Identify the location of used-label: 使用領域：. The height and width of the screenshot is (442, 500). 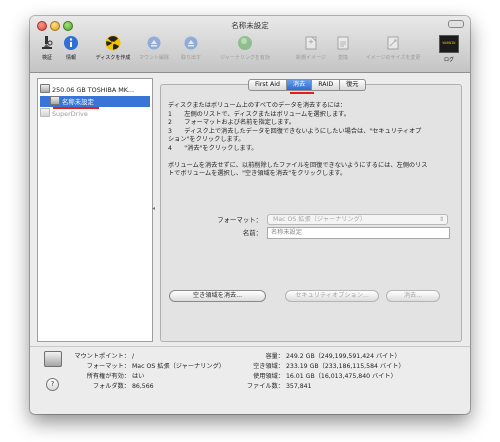
(268, 376).